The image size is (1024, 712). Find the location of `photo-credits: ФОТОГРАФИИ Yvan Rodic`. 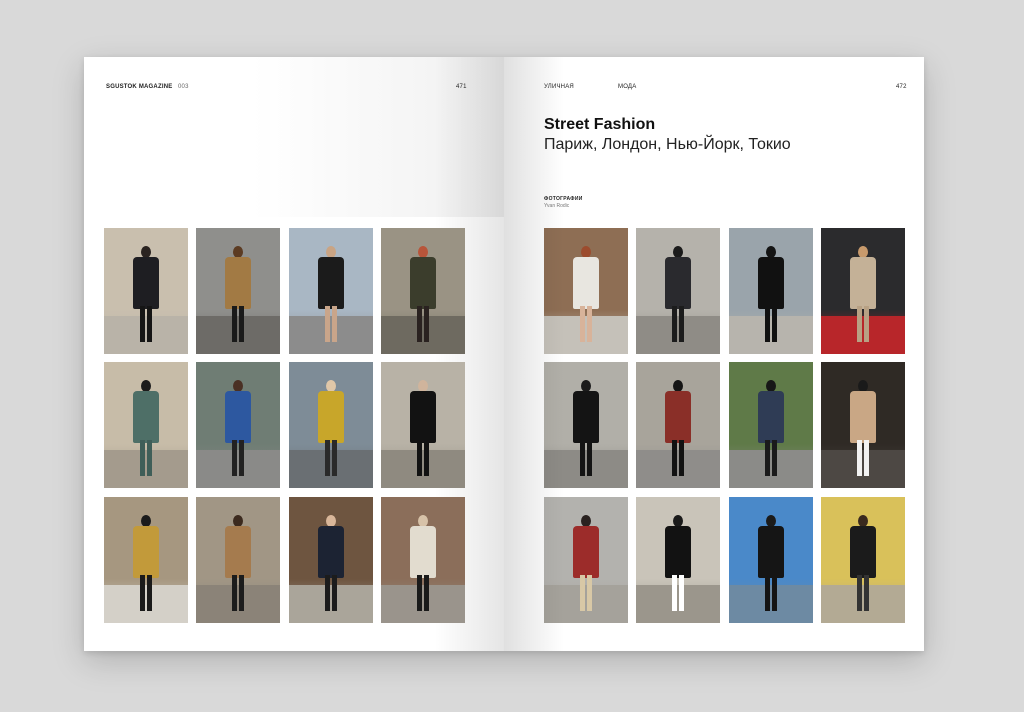

photo-credits: ФОТОГРАФИИ Yvan Rodic is located at coordinates (563, 202).